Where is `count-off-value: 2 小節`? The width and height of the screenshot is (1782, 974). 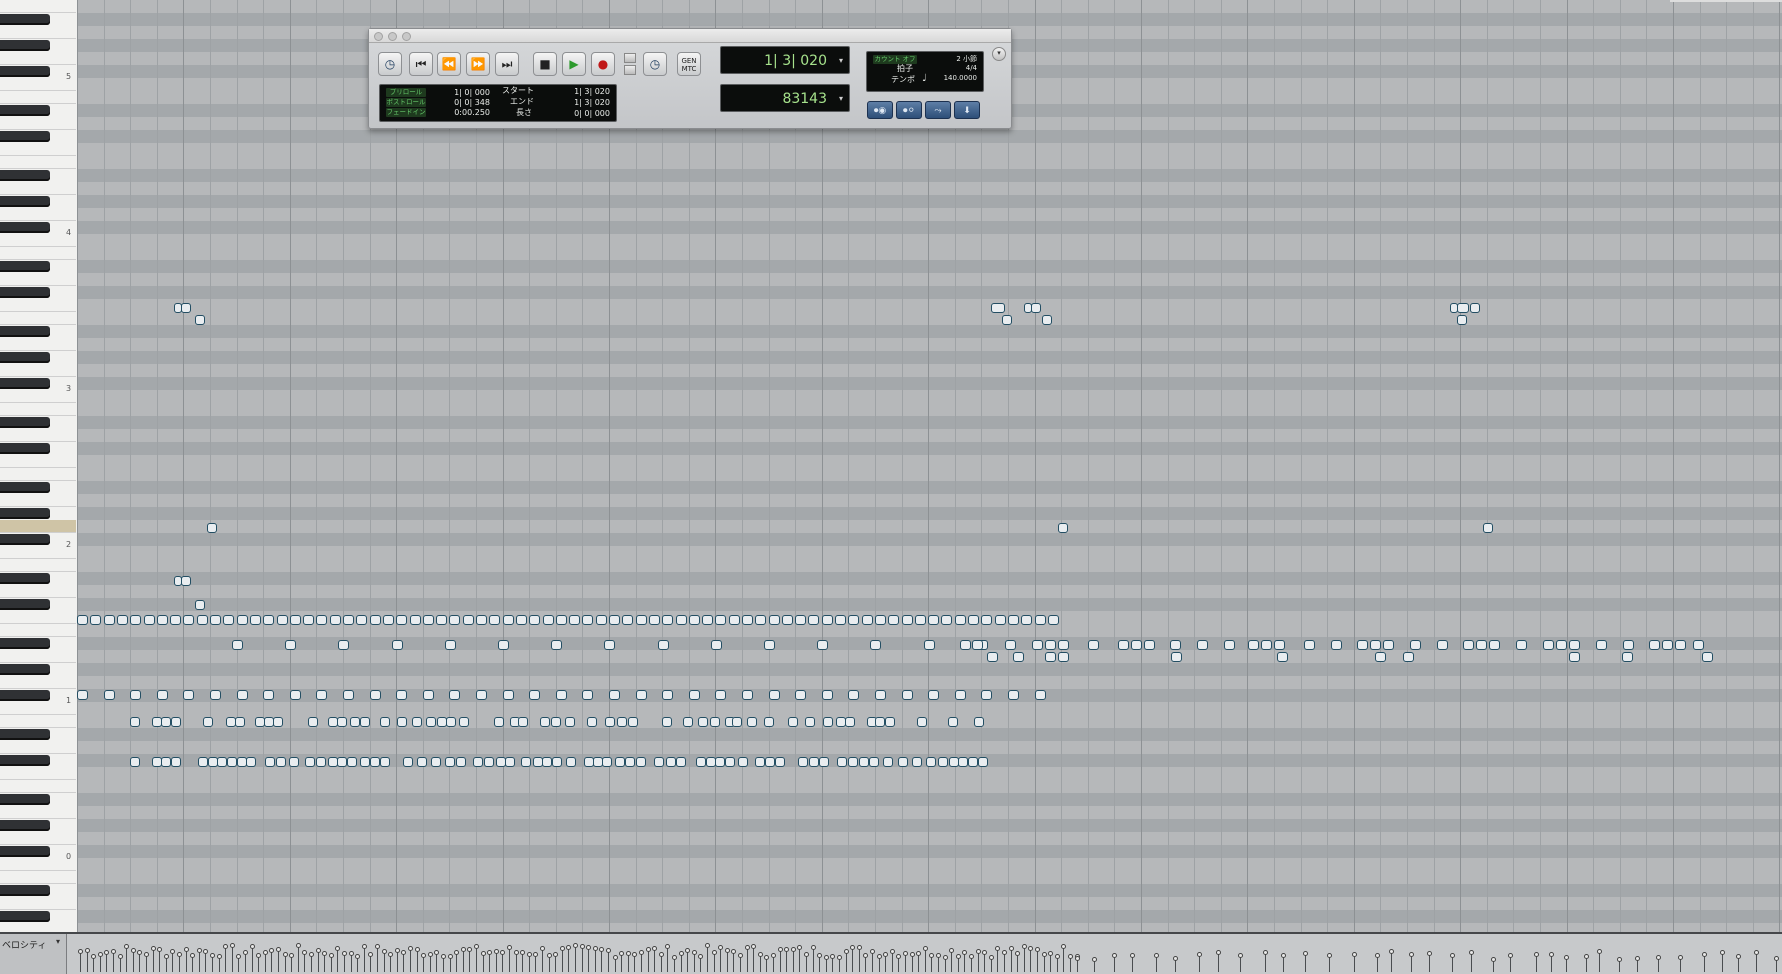
count-off-value: 2 小節 is located at coordinates (957, 59).